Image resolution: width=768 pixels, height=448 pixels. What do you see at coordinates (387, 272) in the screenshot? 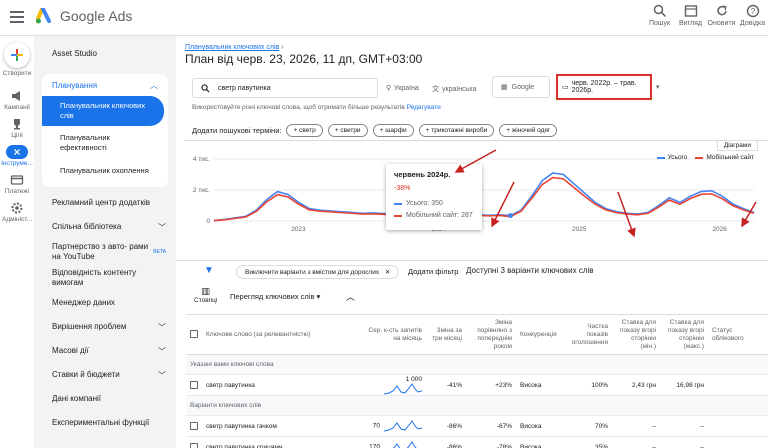
I see `close-icon: ✕` at bounding box center [387, 272].